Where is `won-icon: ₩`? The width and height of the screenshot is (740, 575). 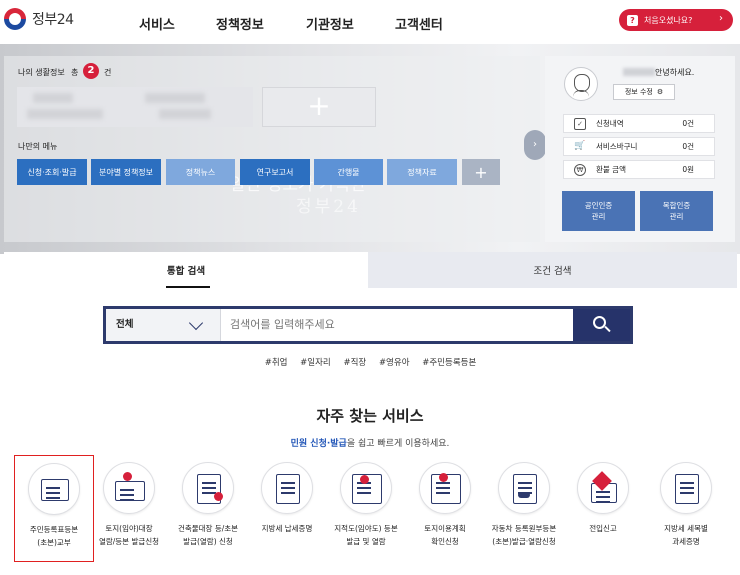
won-icon: ₩ is located at coordinates (580, 169).